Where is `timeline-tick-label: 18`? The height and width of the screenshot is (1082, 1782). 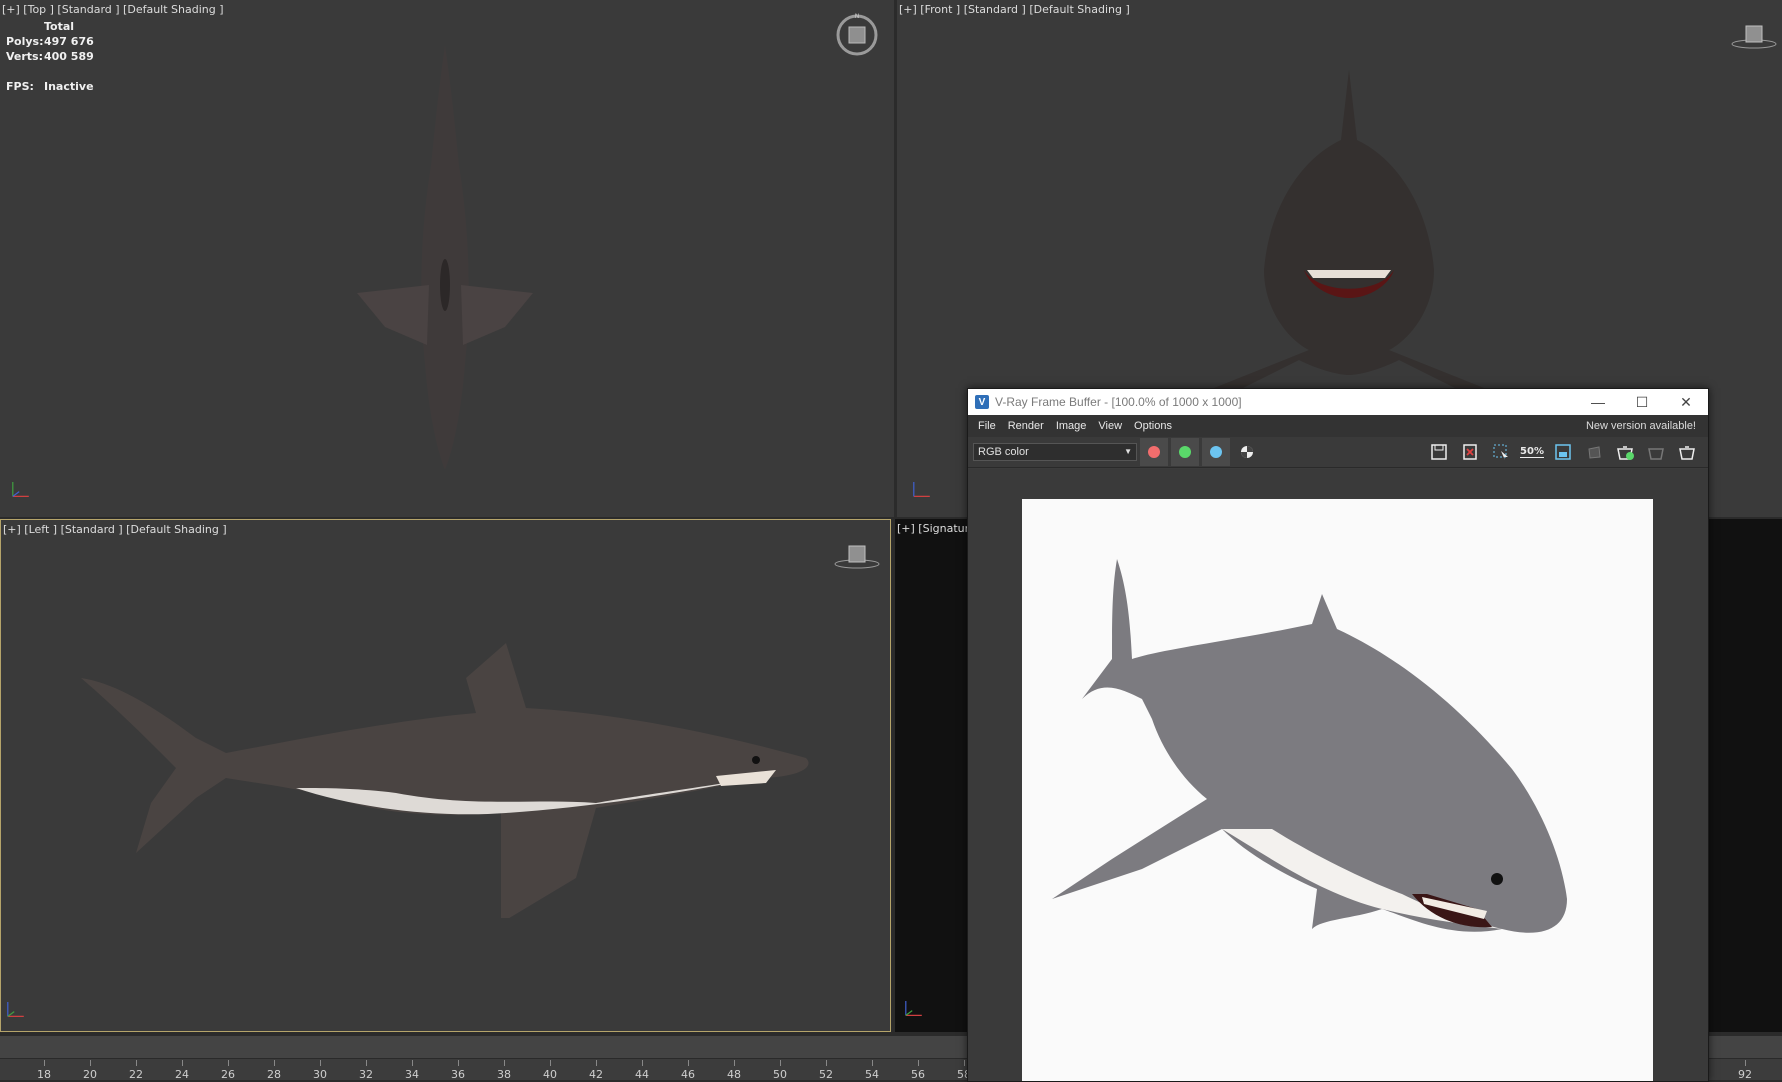
timeline-tick-label: 18 is located at coordinates (44, 1074).